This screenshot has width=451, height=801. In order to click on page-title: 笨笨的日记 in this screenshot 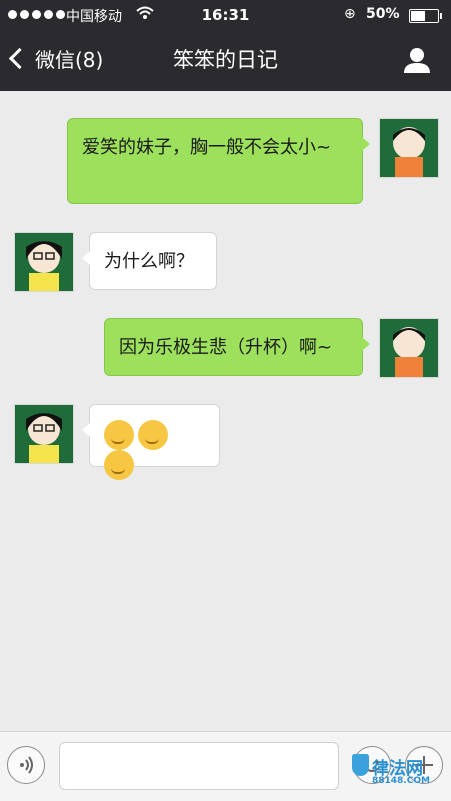, I will do `click(225, 60)`.